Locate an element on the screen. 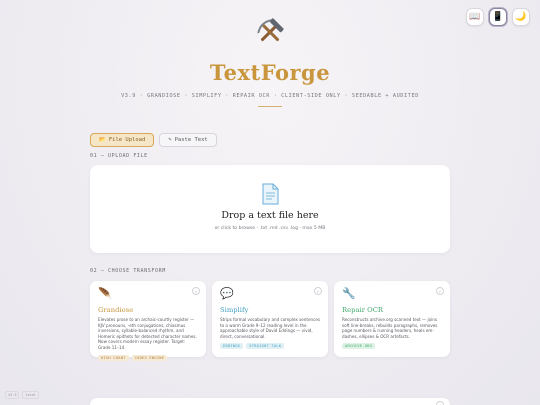  document-icon is located at coordinates (270, 194).